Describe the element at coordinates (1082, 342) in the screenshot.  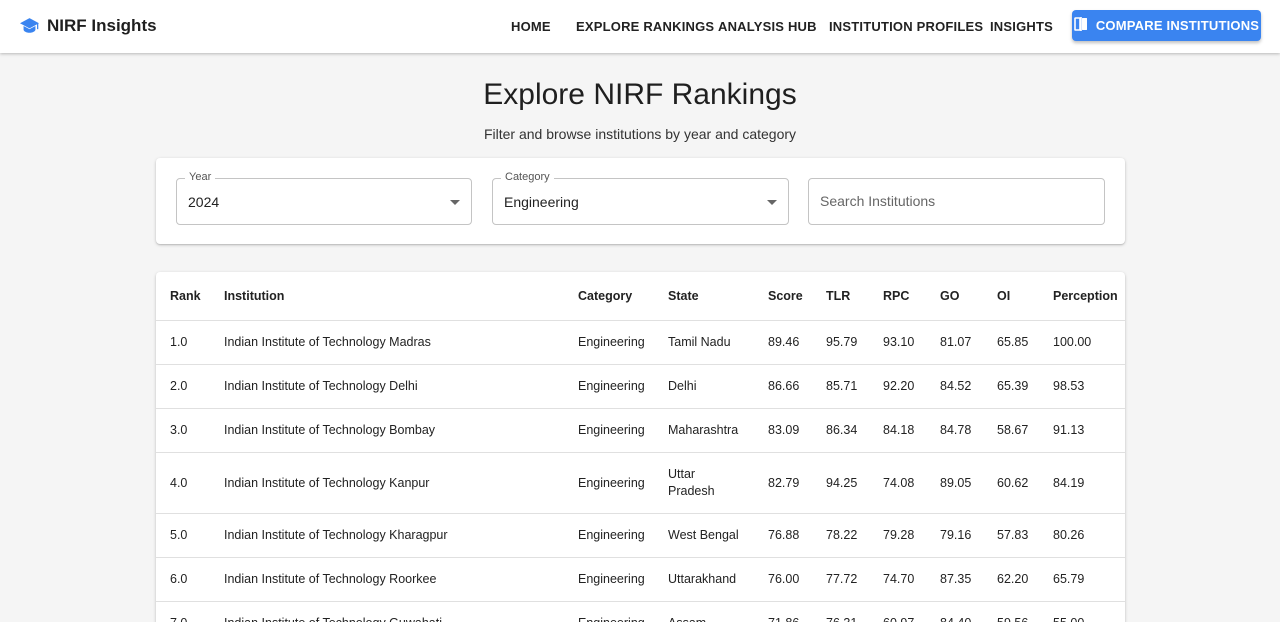
I see `cell-perception: 100.00` at that location.